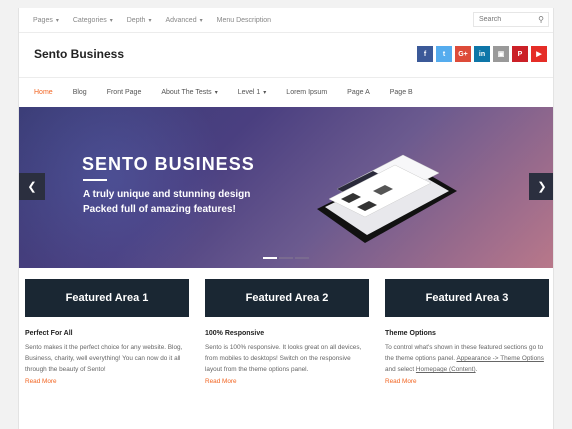  Describe the element at coordinates (49, 333) in the screenshot. I see `featured-heading-1: Perfect For All` at that location.